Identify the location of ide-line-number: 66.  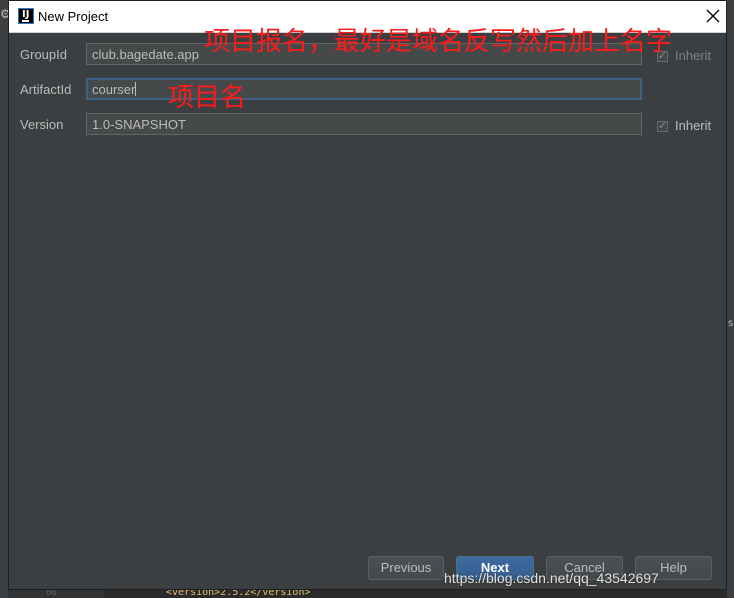
(51, 594).